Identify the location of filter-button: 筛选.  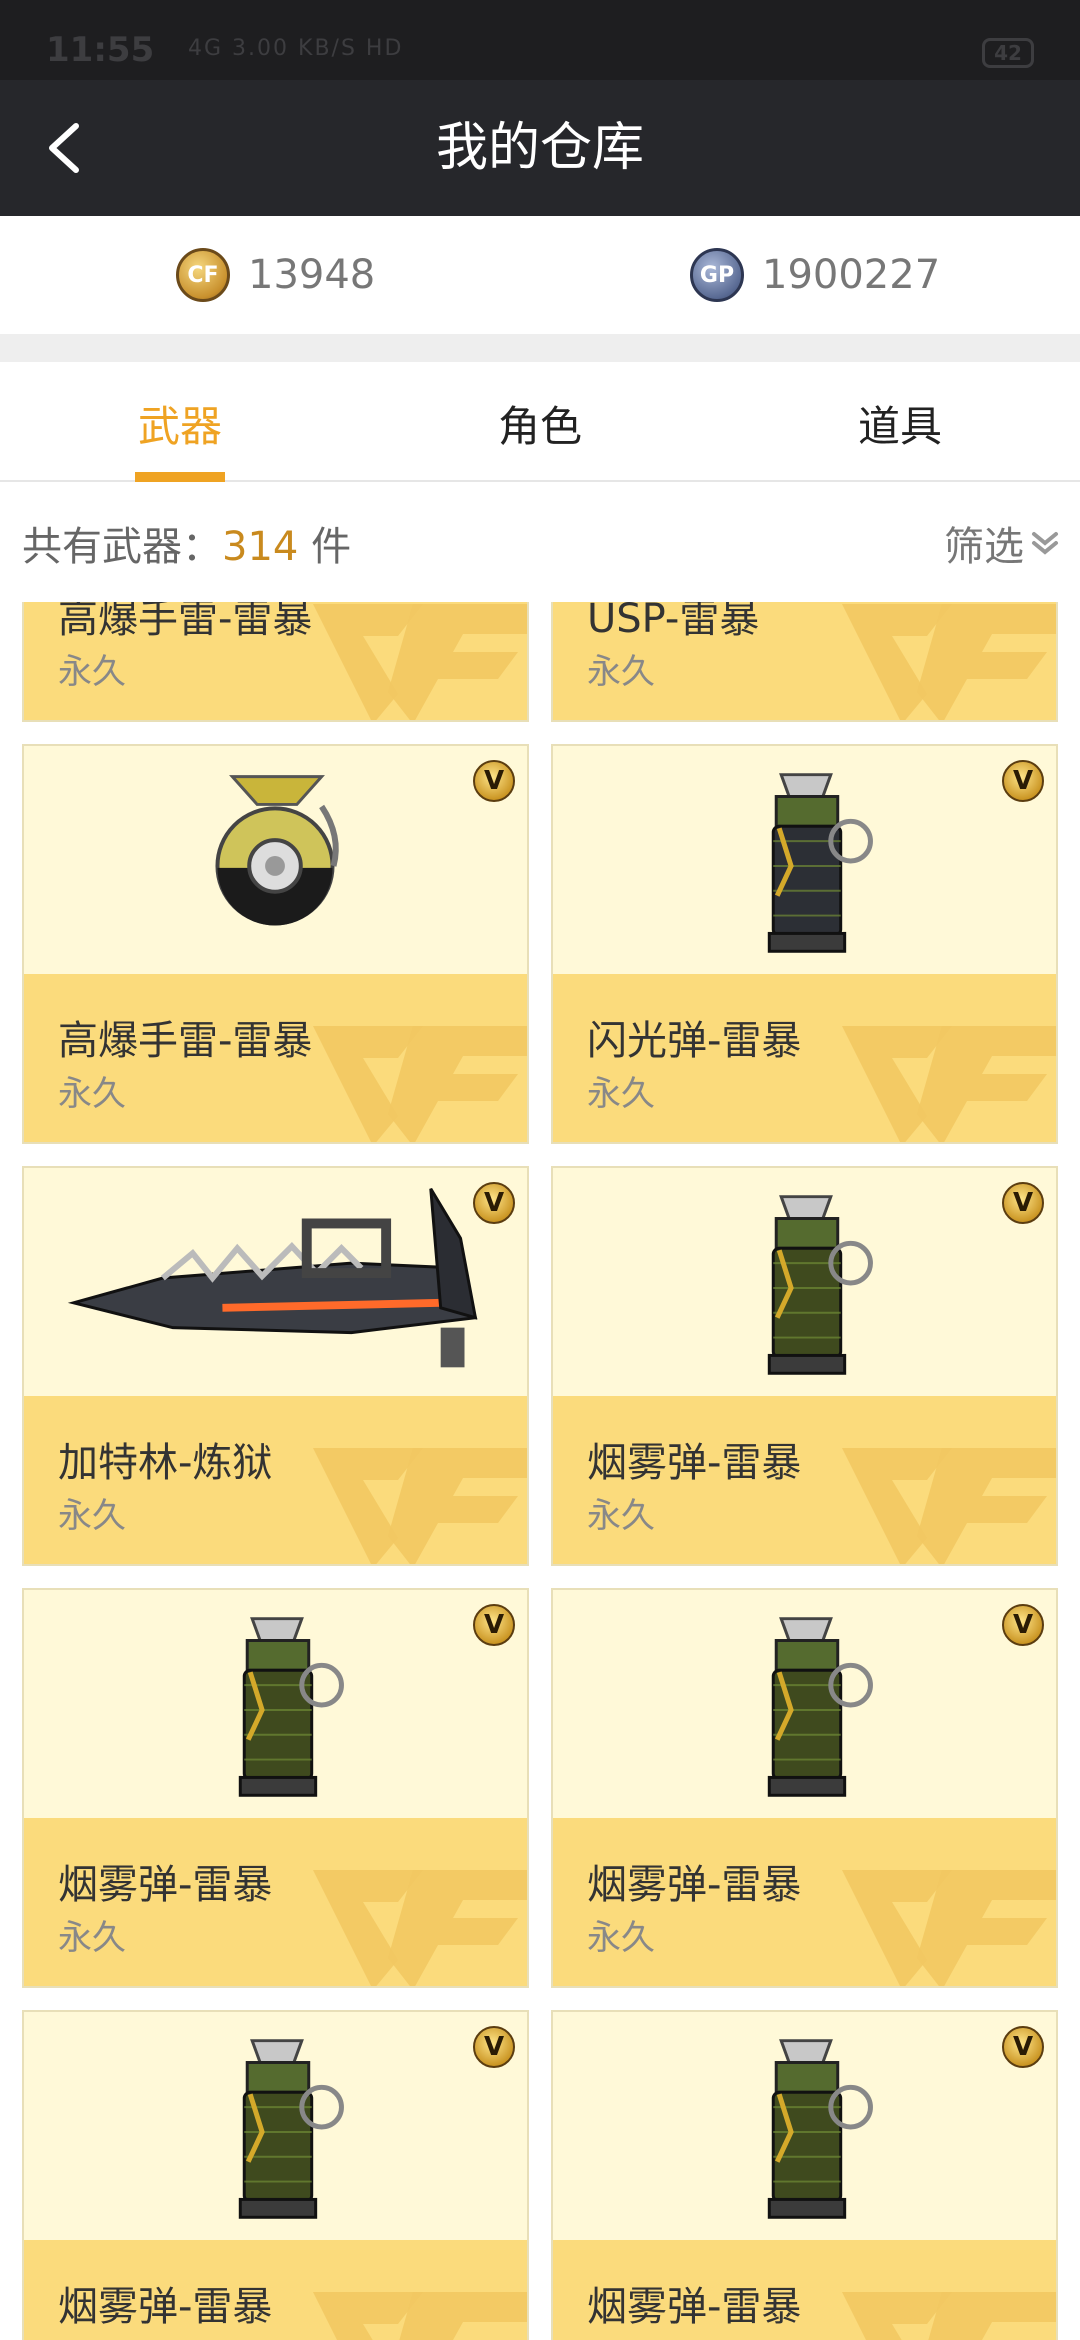
(1002, 543).